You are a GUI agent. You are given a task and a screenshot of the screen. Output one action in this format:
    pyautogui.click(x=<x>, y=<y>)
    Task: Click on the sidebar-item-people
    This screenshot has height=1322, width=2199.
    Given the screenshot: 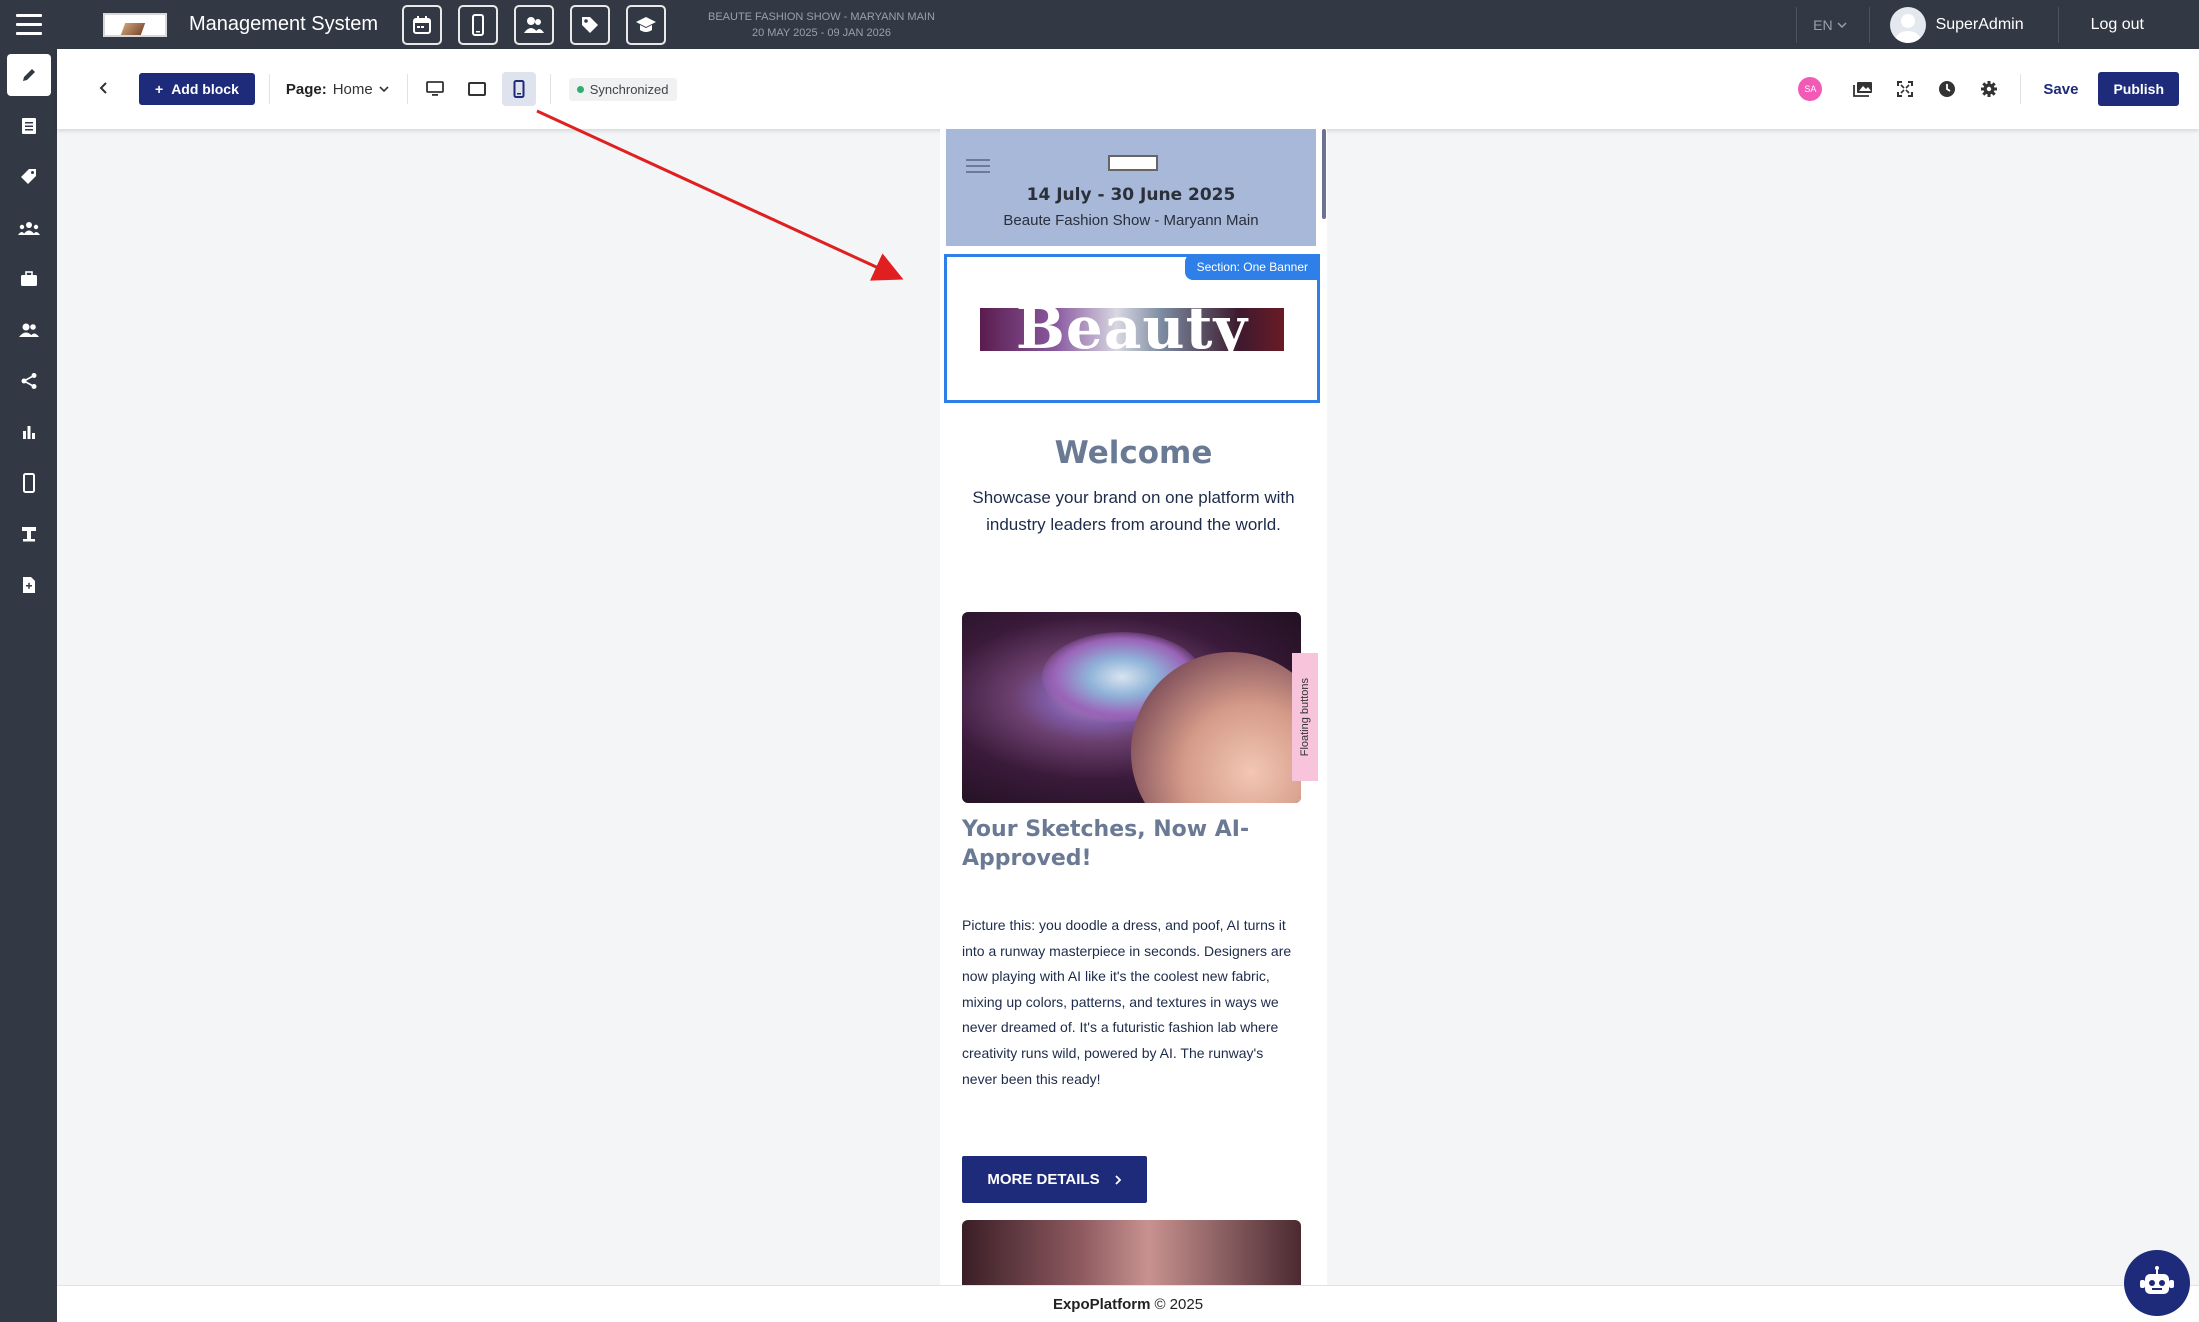 What is the action you would take?
    pyautogui.click(x=28, y=329)
    